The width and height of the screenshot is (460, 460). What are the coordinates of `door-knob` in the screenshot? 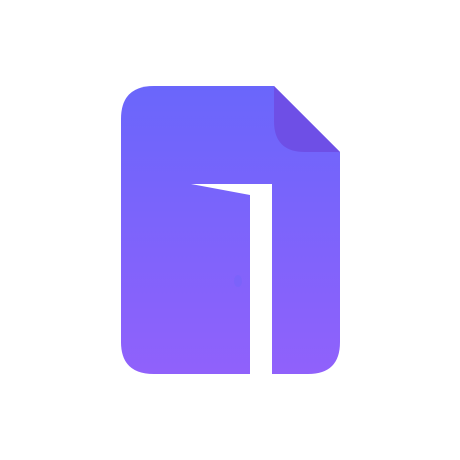 It's located at (238, 281).